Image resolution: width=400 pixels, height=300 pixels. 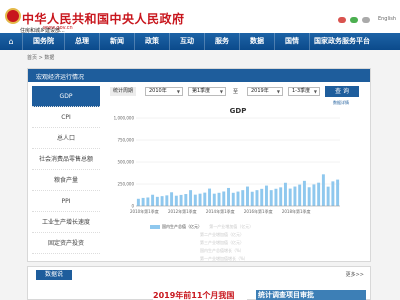 I want to click on to-quarter-value: 1-3季度, so click(x=301, y=91).